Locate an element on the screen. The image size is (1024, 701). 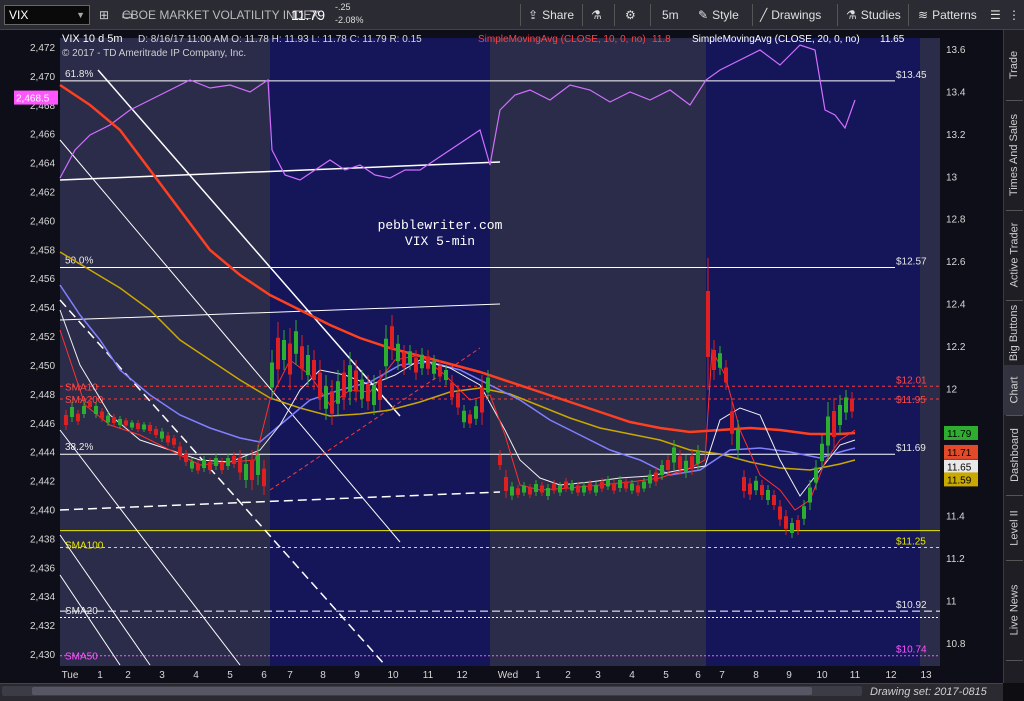
right-axis-tick-label: 13.2 is located at coordinates (956, 135).